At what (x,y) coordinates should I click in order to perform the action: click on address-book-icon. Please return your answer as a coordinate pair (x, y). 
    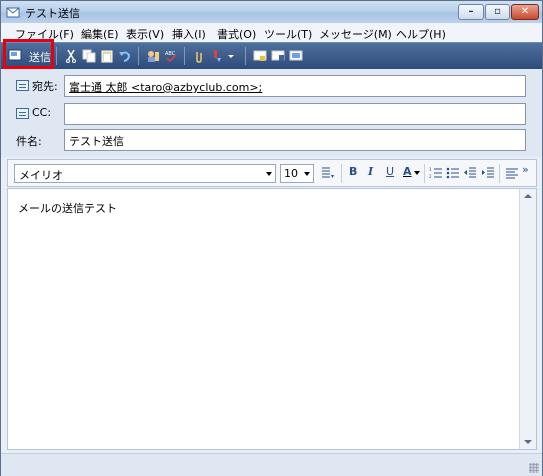
    Looking at the image, I should click on (153, 56).